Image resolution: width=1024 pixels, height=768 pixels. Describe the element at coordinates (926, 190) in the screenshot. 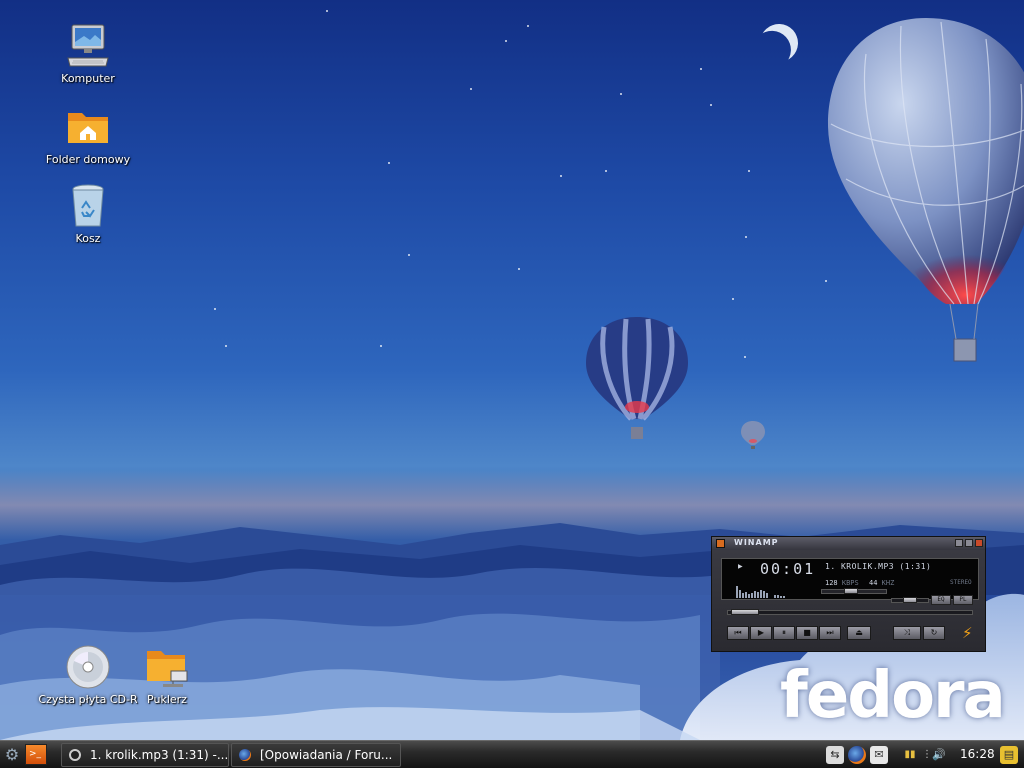

I see `hot-air-balloon-large` at that location.